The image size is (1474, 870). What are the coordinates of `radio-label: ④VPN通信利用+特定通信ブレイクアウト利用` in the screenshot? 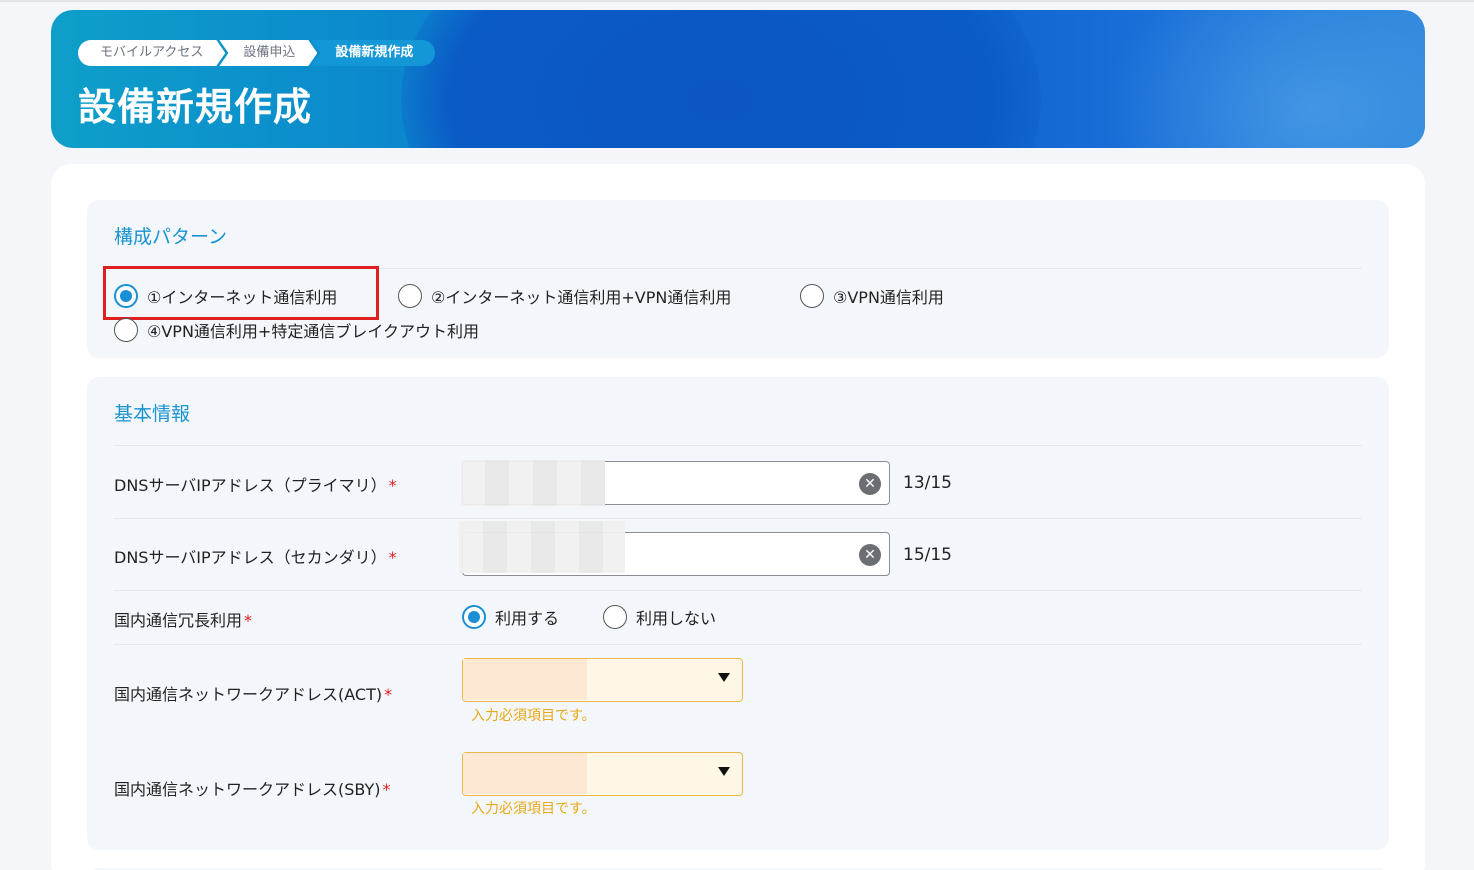 It's located at (313, 331).